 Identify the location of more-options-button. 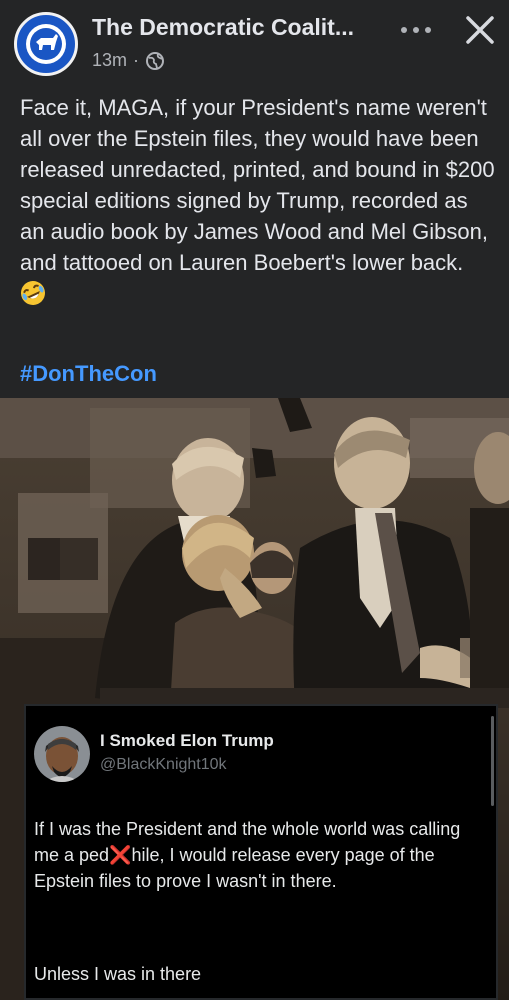
(416, 30).